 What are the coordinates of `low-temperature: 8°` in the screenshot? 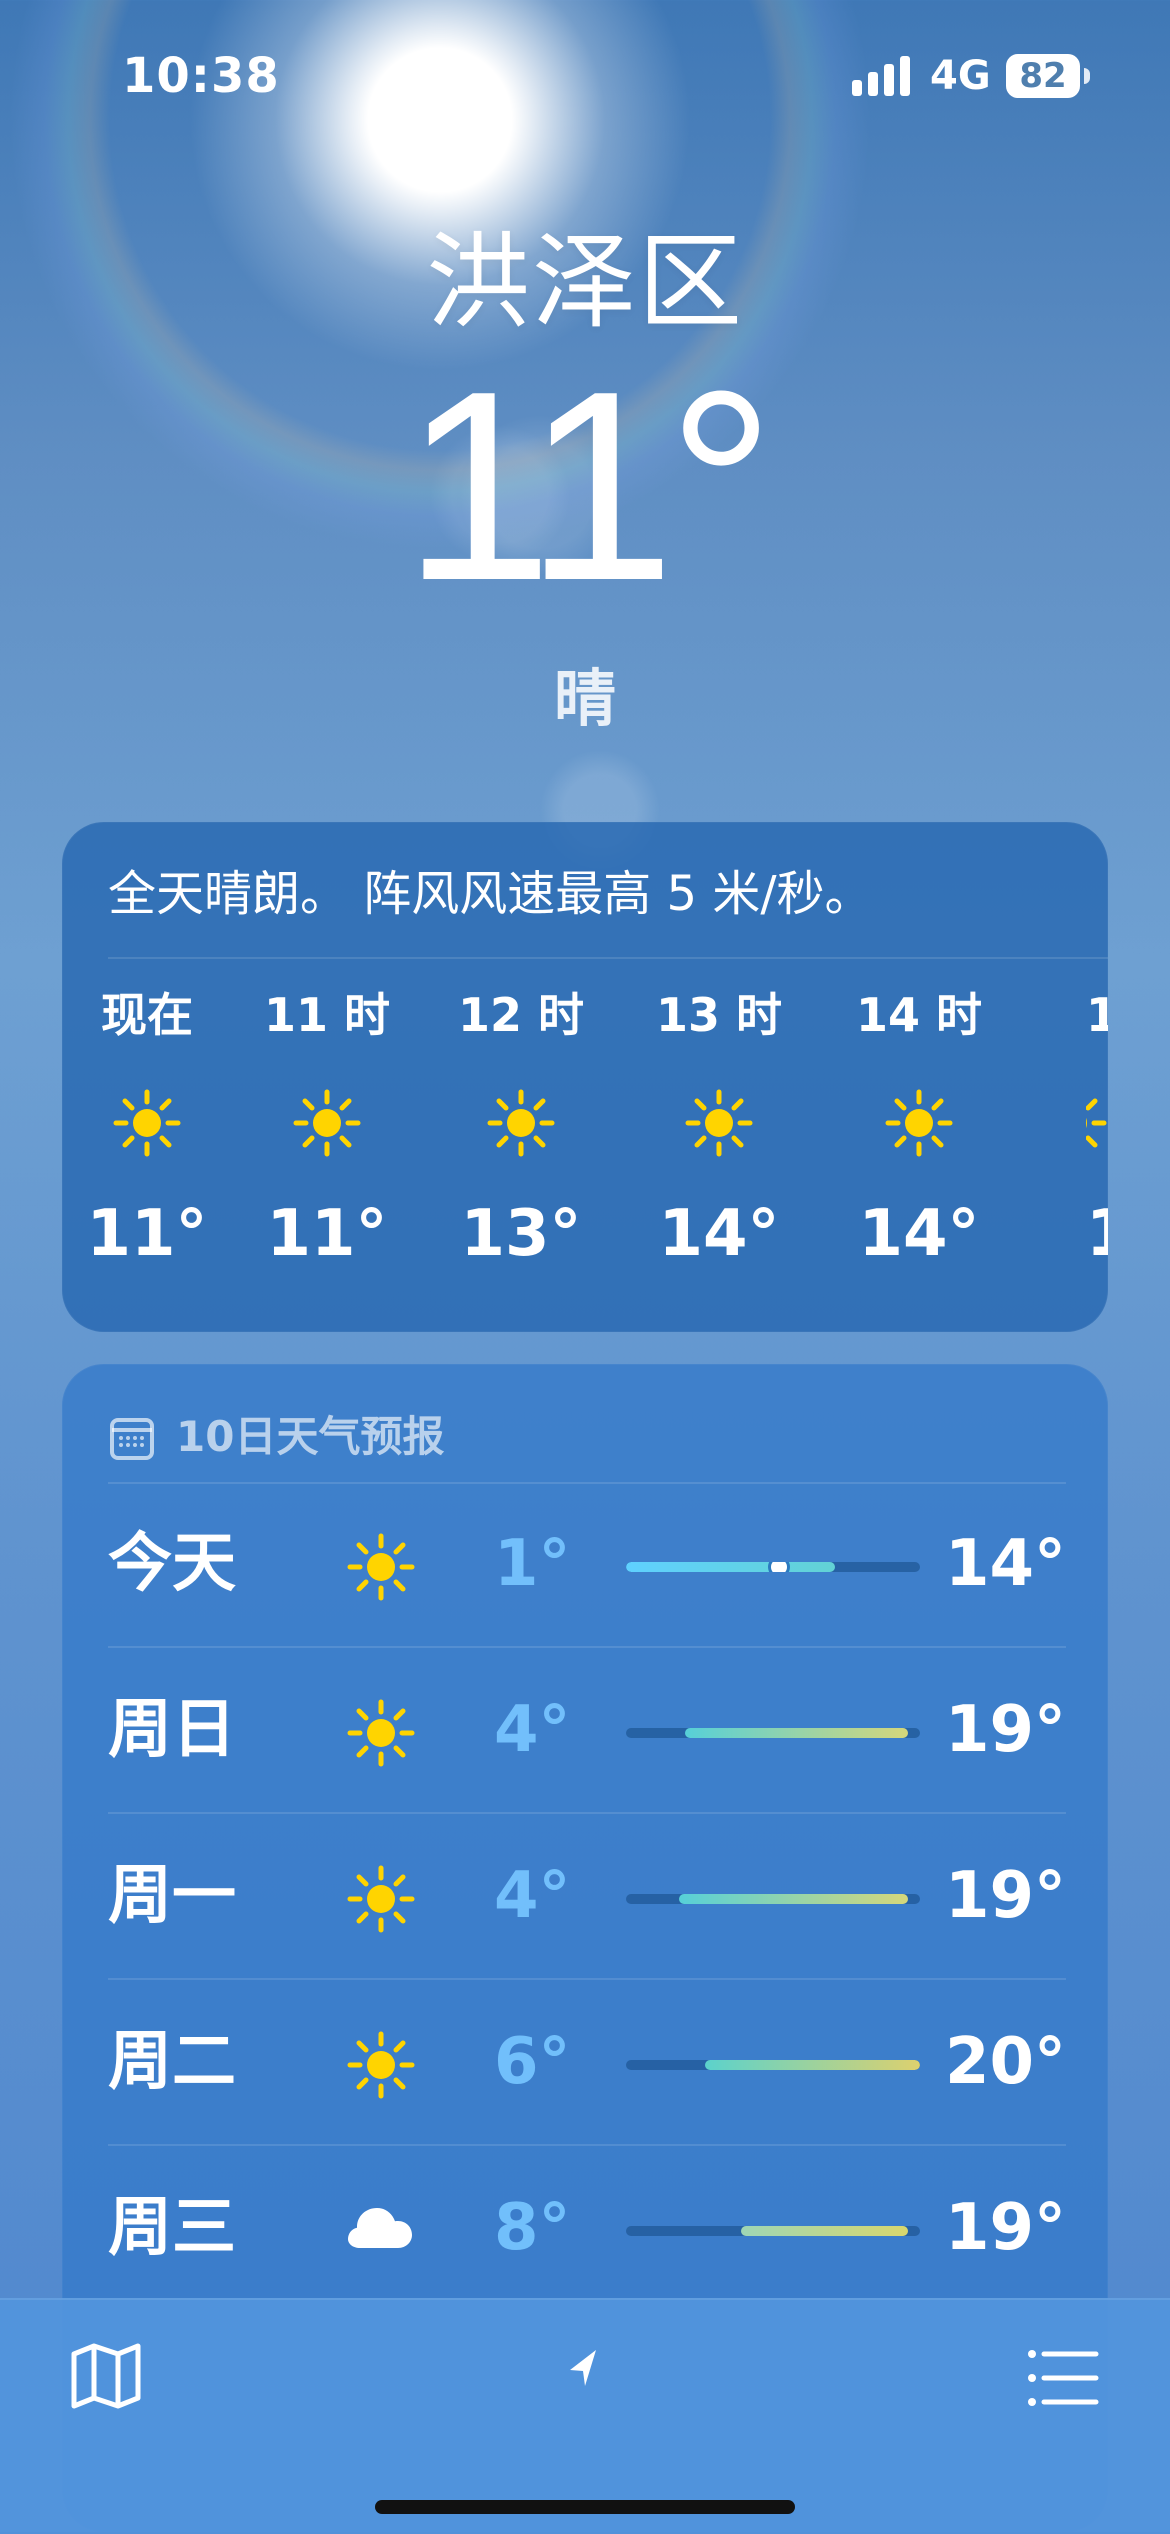 It's located at (532, 2228).